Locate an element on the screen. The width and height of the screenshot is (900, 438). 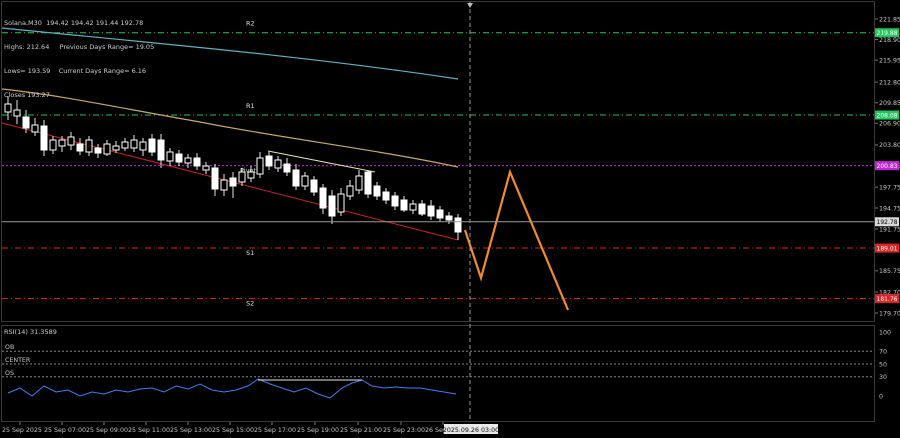
cursor-time-tag: 2025.09.26 03:00 is located at coordinates (471, 429).